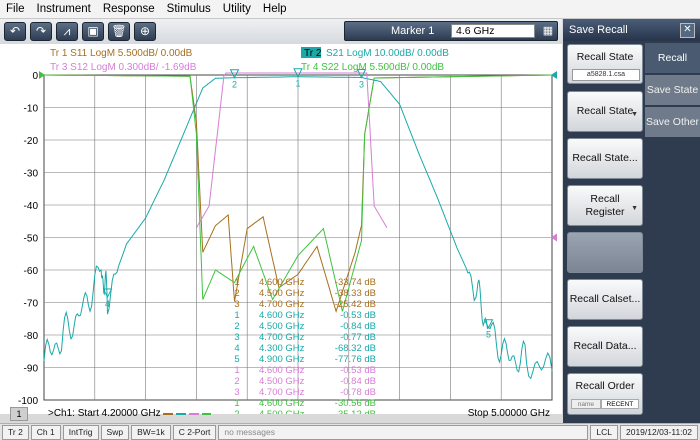 This screenshot has width=700, height=440. Describe the element at coordinates (35, 76) in the screenshot. I see `y-tick-label: 0` at that location.